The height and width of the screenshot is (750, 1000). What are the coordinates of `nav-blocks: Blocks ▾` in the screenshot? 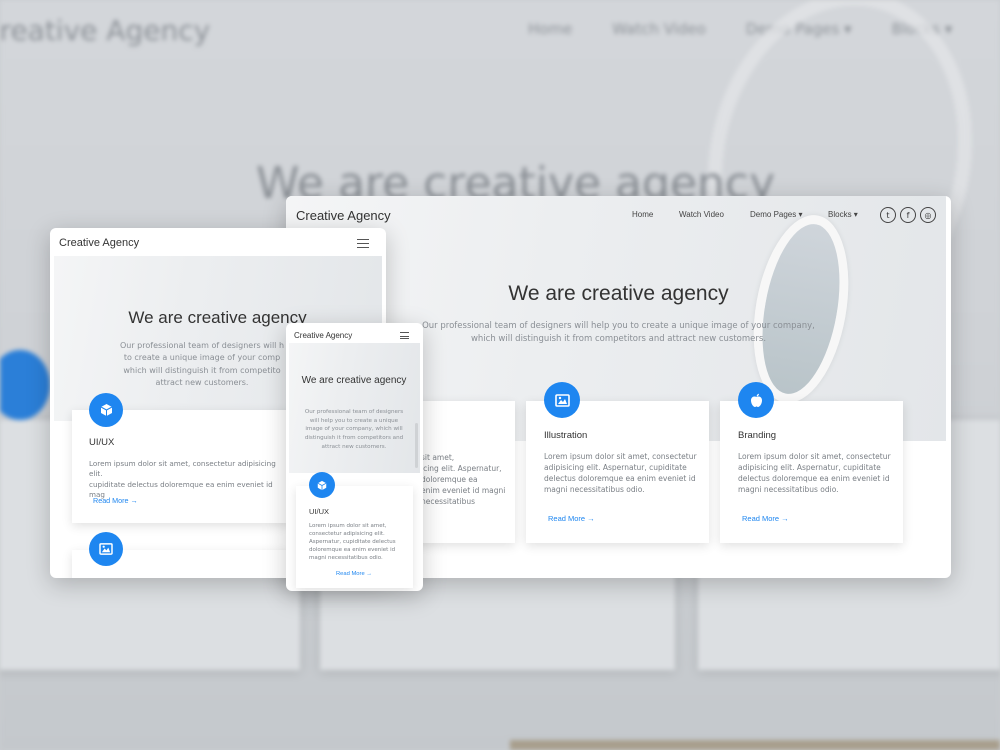 It's located at (843, 214).